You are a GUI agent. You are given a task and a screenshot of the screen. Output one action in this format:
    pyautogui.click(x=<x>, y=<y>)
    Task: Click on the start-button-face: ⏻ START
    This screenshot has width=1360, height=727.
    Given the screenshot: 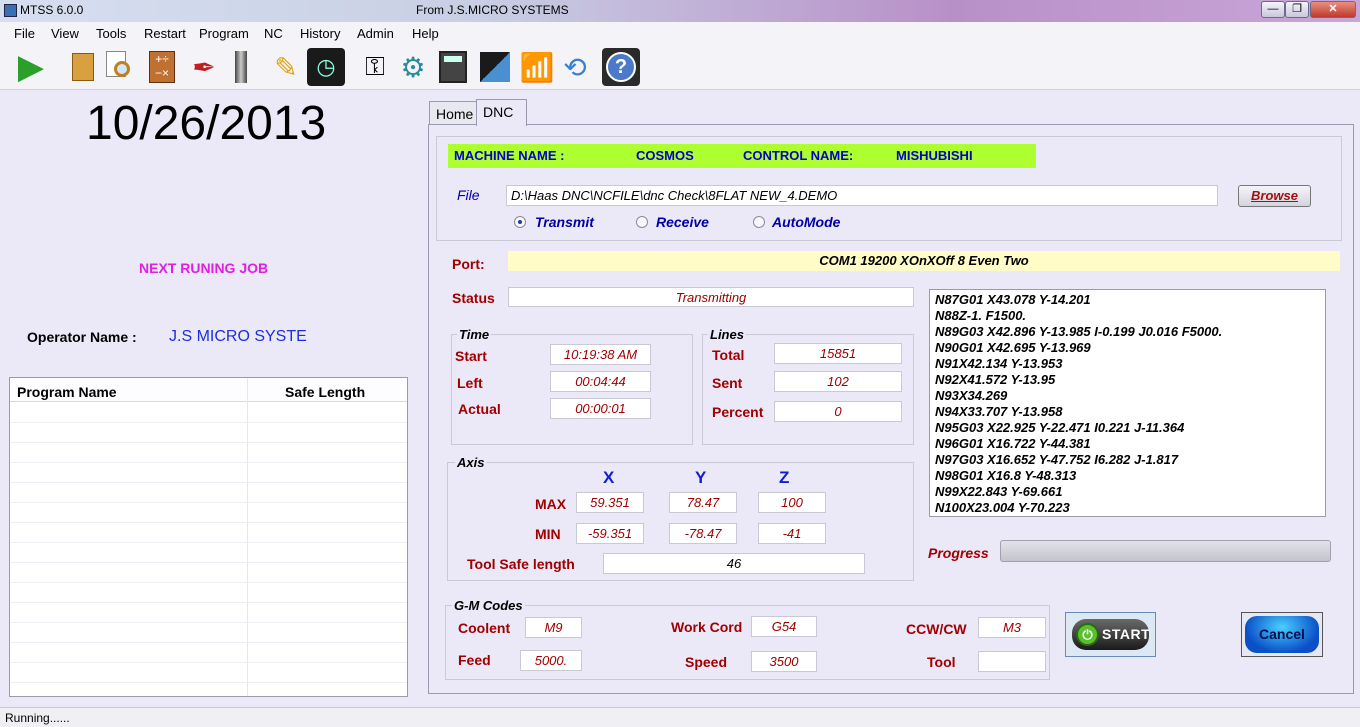 What is the action you would take?
    pyautogui.click(x=1111, y=634)
    